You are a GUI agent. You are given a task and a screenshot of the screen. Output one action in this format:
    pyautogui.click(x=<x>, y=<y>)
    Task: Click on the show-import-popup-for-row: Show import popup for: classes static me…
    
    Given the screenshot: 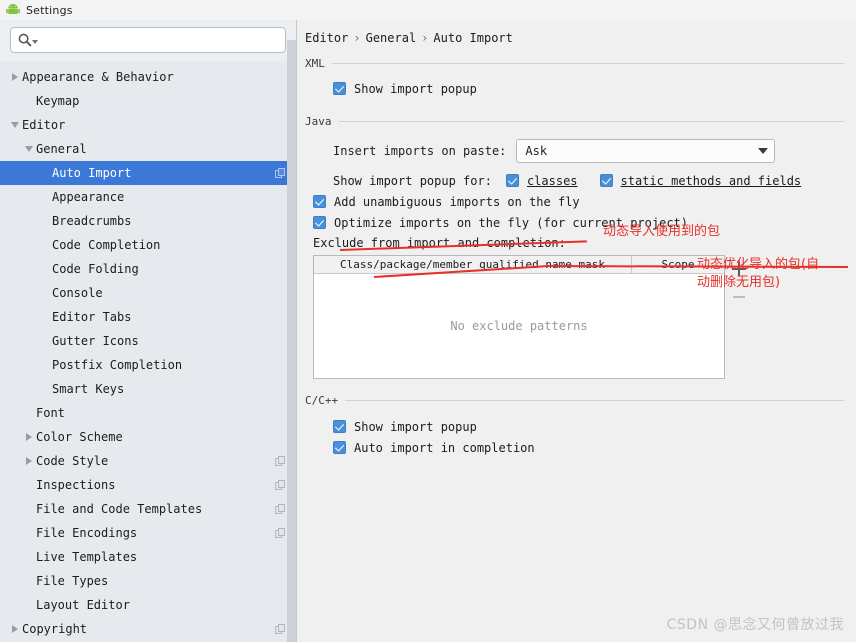 What is the action you would take?
    pyautogui.click(x=588, y=180)
    